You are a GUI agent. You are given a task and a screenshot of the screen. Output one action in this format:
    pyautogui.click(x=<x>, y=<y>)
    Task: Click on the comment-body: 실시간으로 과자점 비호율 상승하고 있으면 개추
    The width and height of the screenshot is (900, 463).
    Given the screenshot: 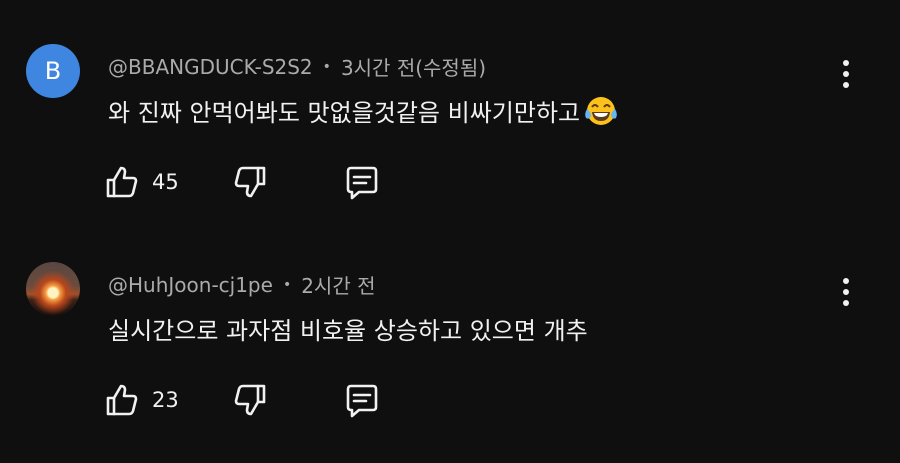 What is the action you would take?
    pyautogui.click(x=348, y=328)
    